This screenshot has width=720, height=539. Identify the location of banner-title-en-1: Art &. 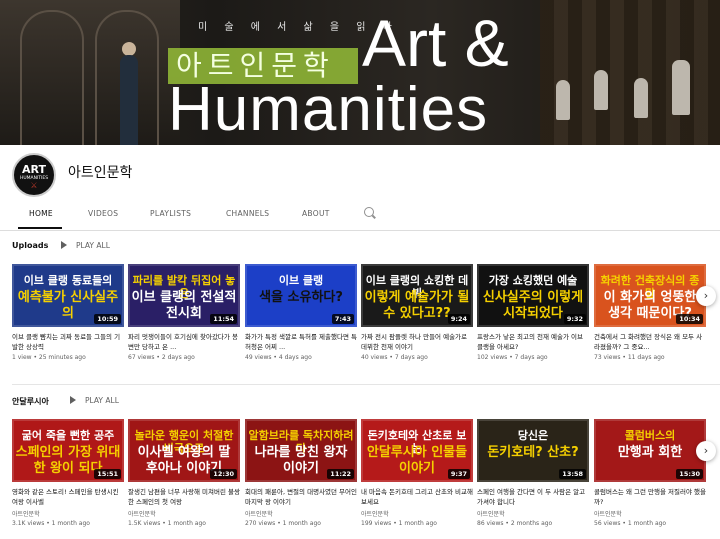
(435, 43).